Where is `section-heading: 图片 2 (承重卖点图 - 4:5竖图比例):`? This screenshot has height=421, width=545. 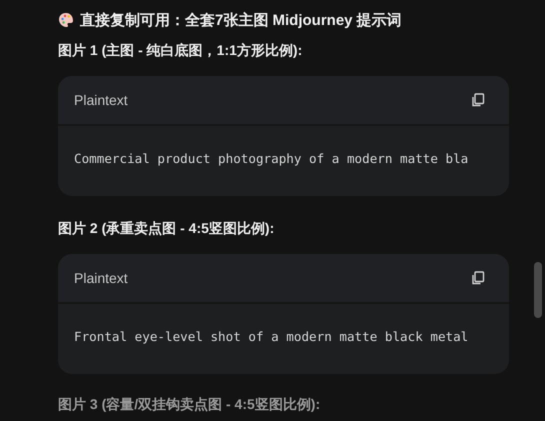 section-heading: 图片 2 (承重卖点图 - 4:5竖图比例): is located at coordinates (167, 228).